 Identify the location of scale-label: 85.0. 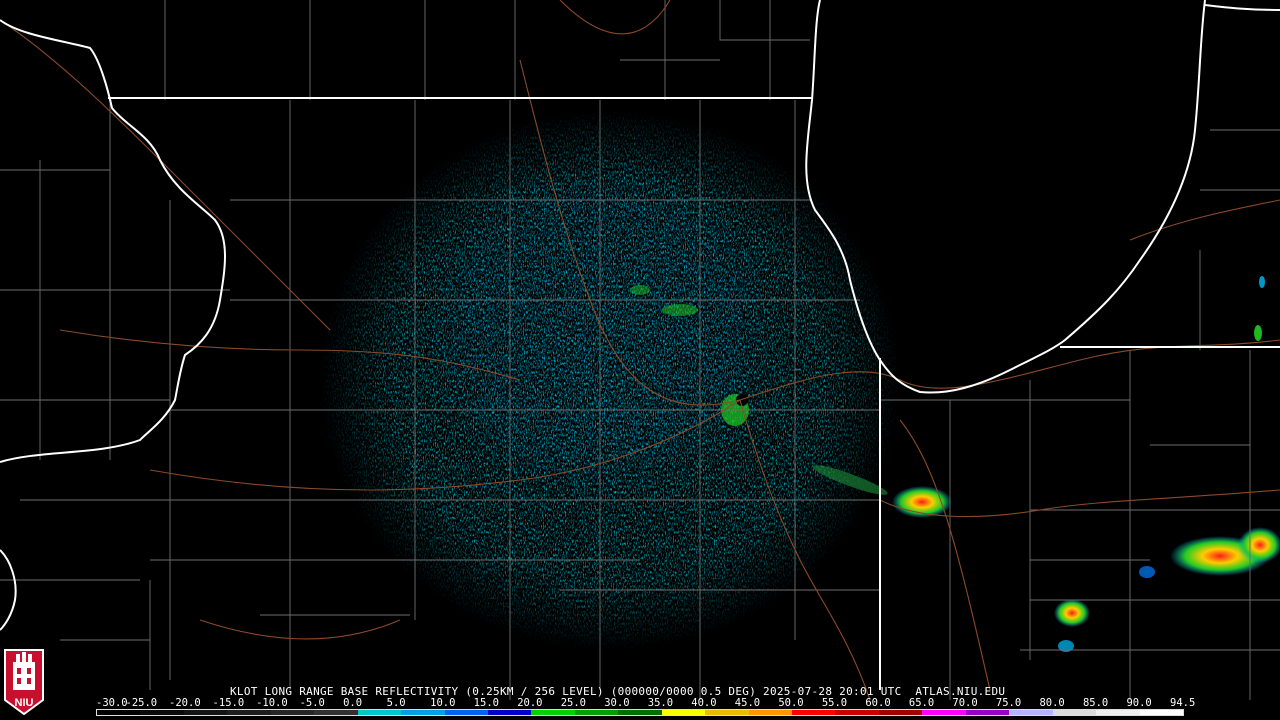
(1095, 703).